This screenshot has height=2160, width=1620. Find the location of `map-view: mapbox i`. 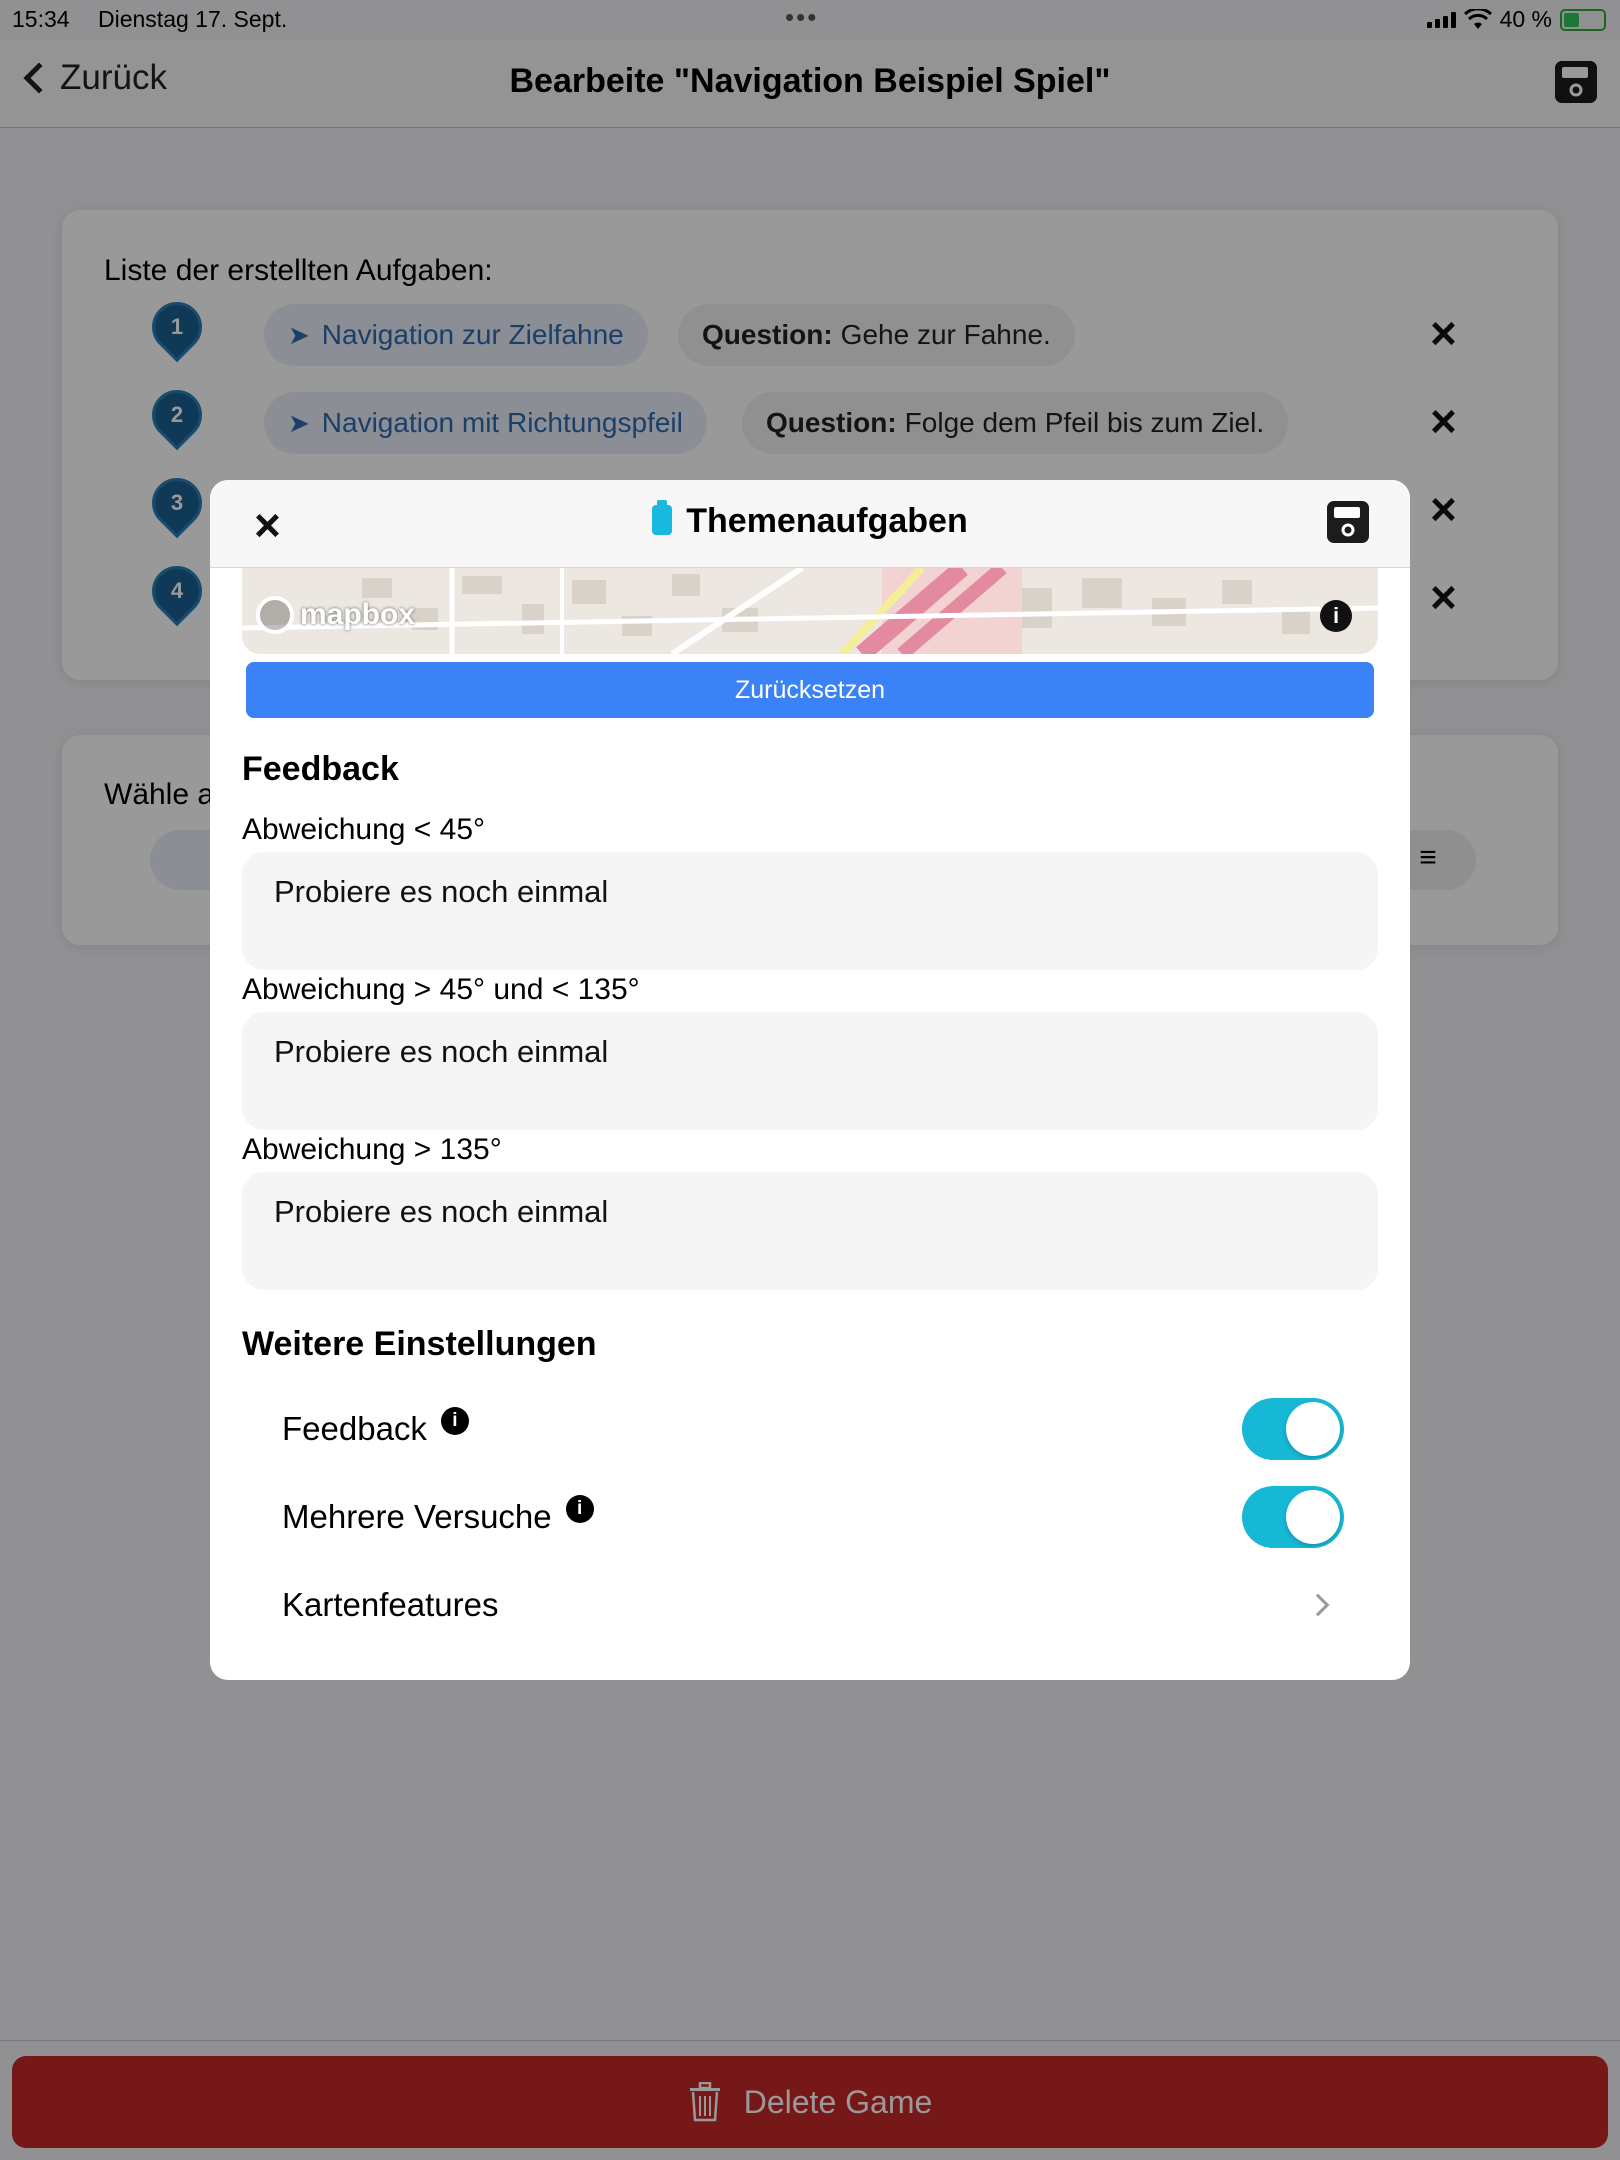

map-view: mapbox i is located at coordinates (810, 611).